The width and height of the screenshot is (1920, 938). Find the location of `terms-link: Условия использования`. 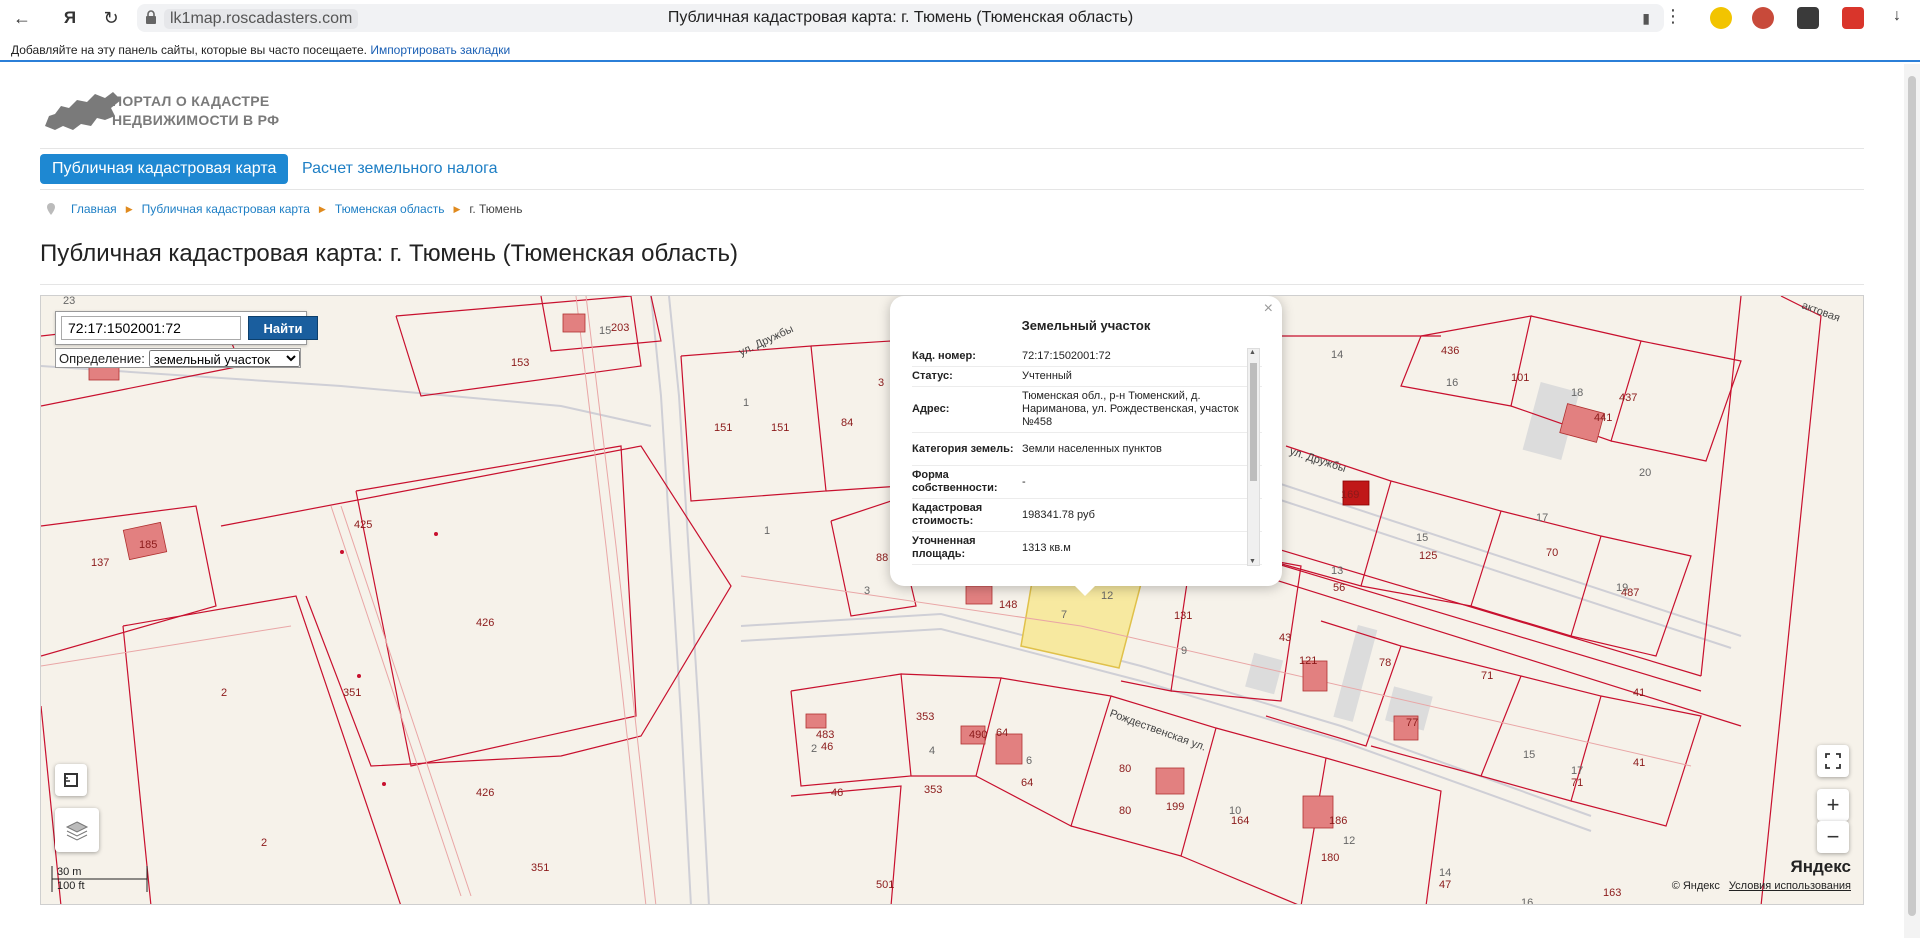

terms-link: Условия использования is located at coordinates (1790, 886).